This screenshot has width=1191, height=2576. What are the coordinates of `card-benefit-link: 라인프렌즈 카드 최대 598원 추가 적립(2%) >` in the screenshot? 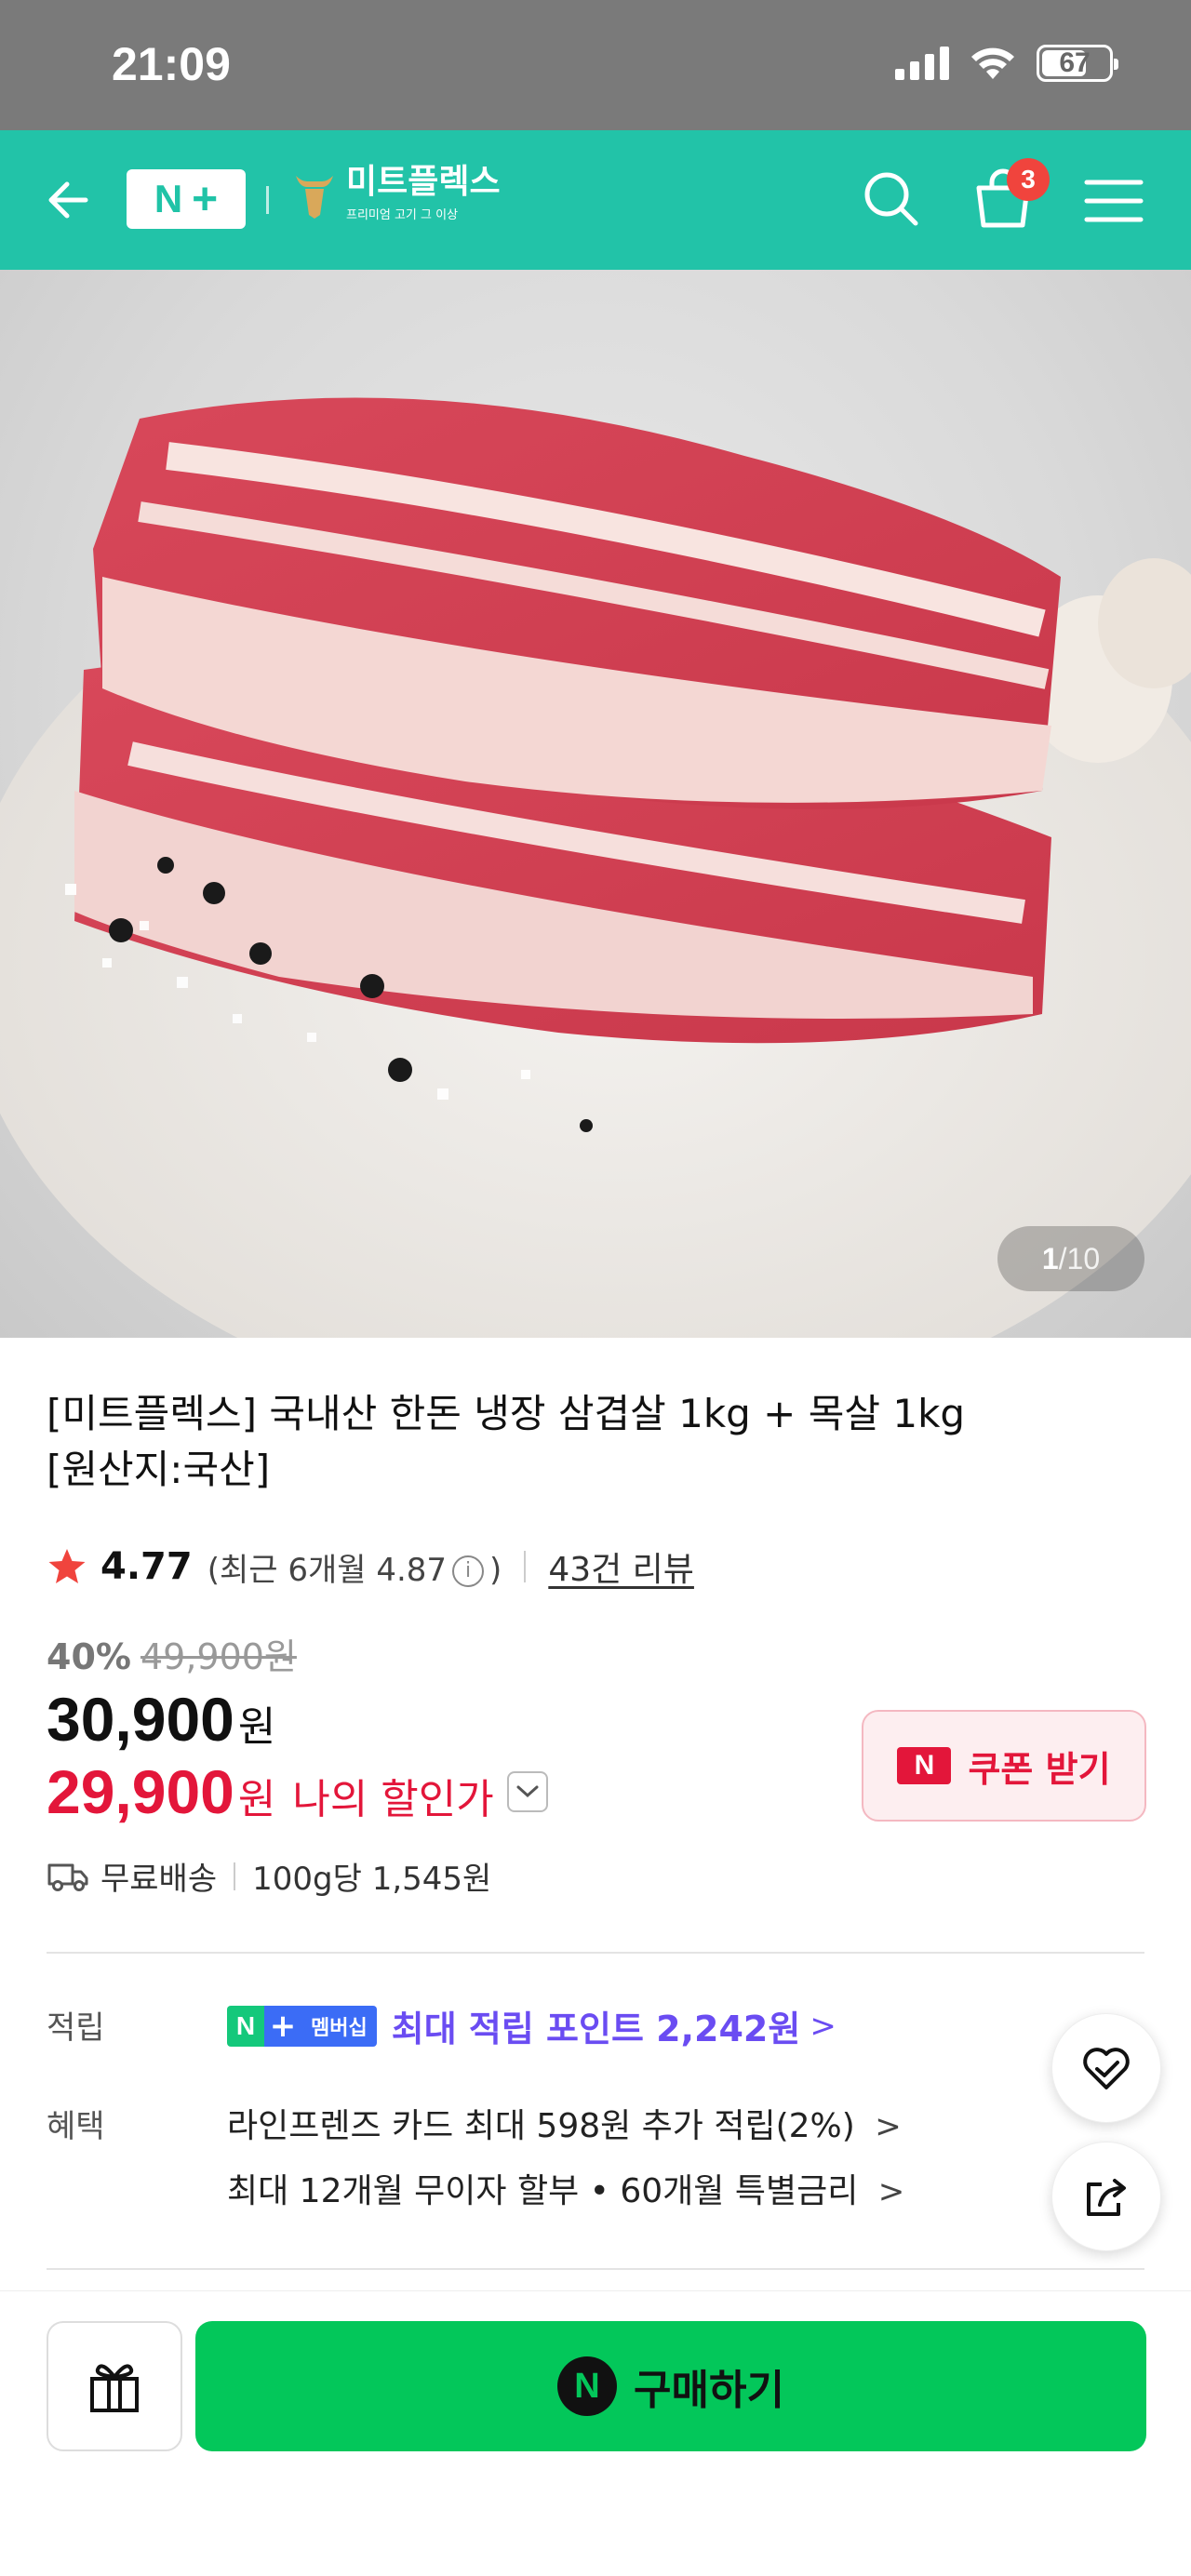 It's located at (564, 2123).